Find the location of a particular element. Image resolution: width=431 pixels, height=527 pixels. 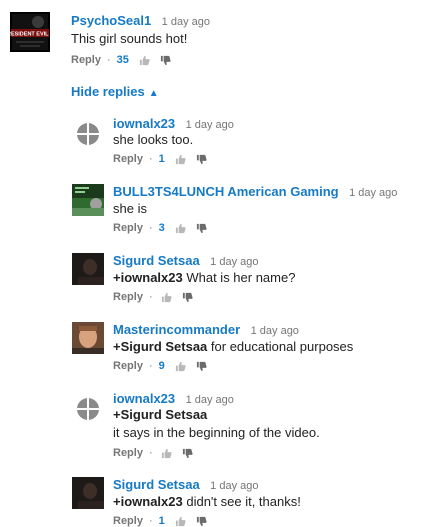

hide-replies-toggle: Hide replies ▲ is located at coordinates (115, 91).